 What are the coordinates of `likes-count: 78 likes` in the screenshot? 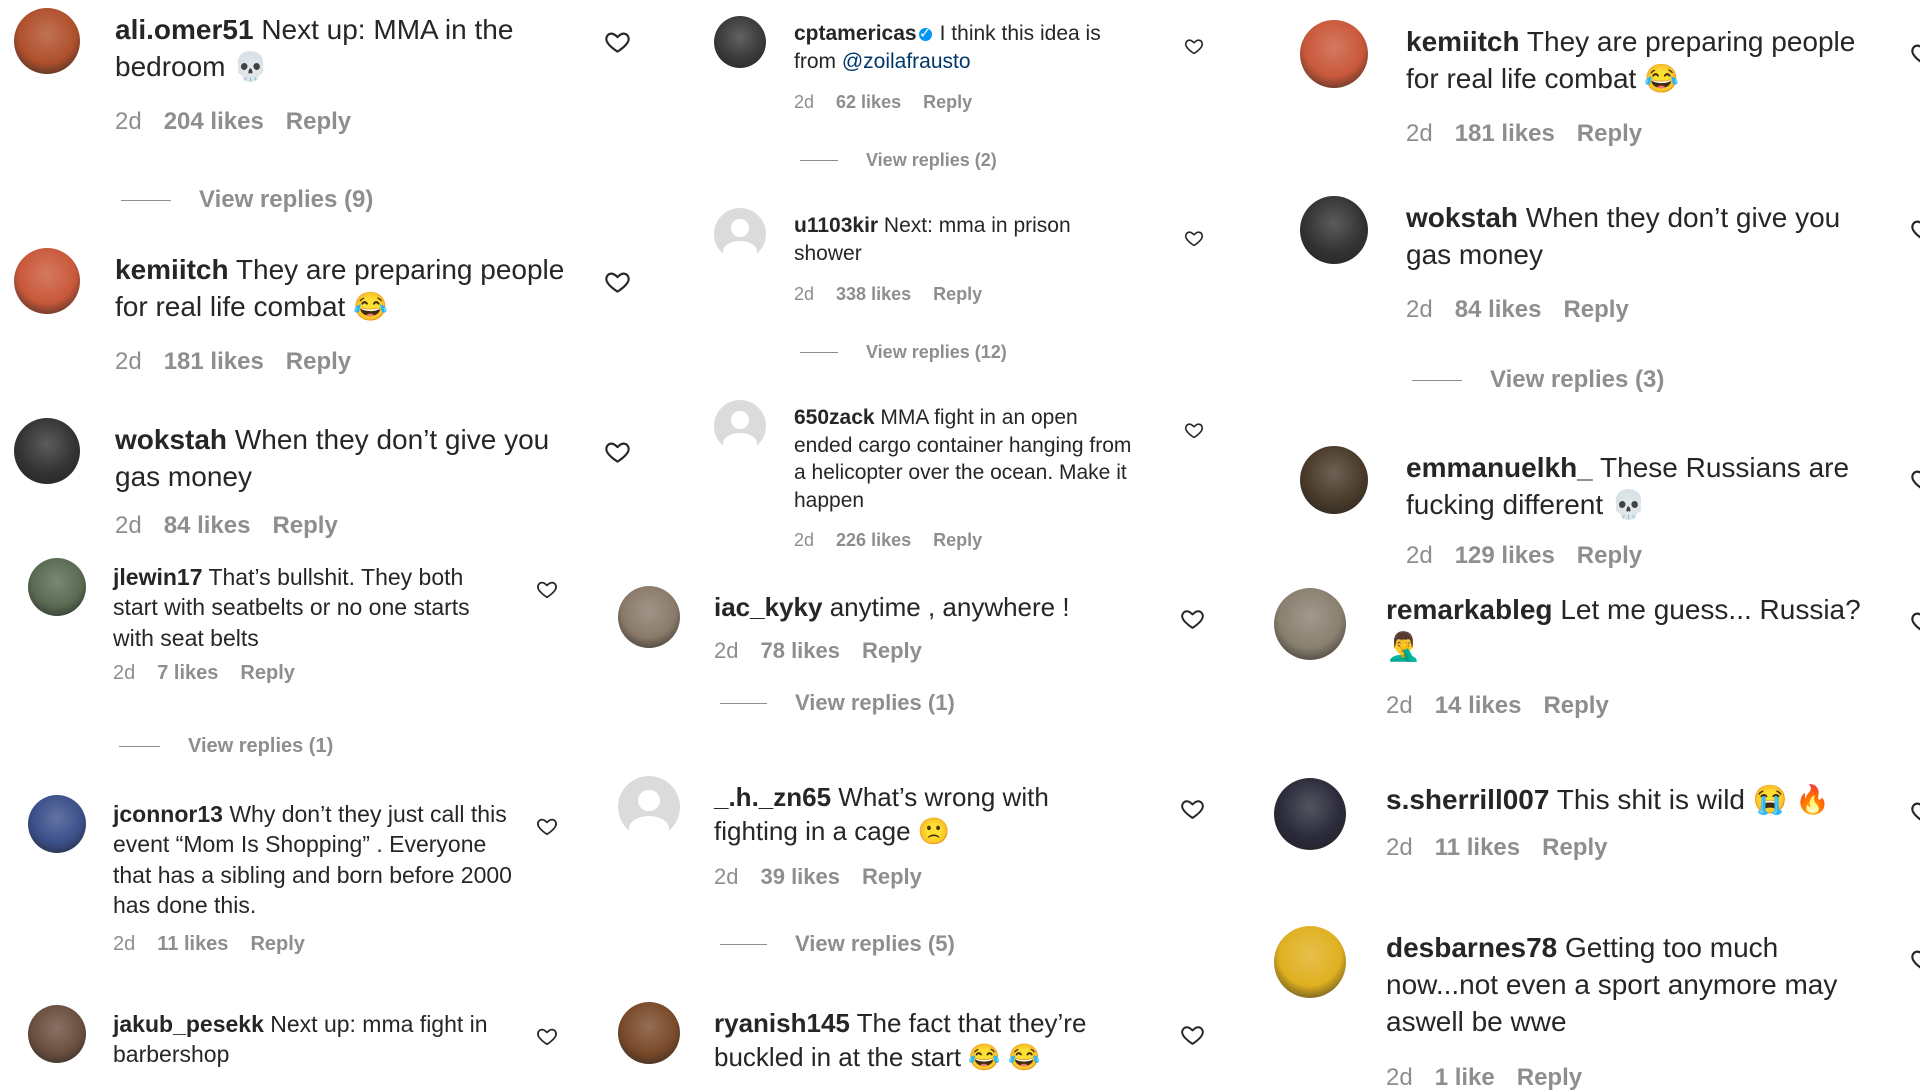 It's located at (800, 651).